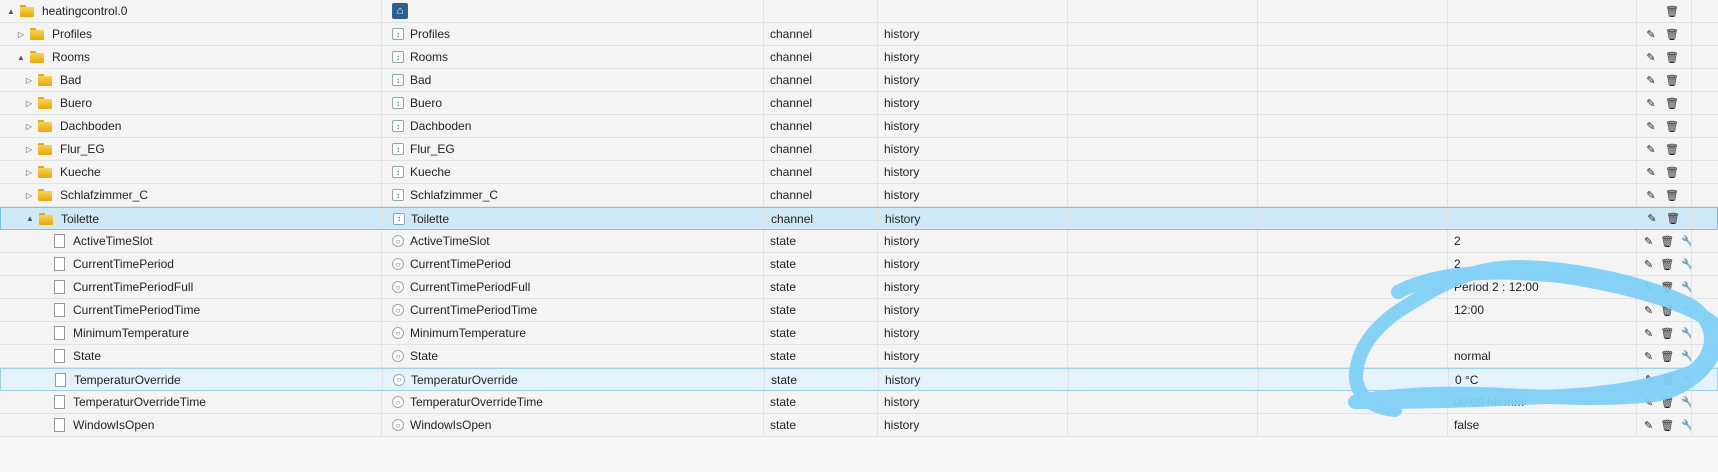 This screenshot has height=472, width=1718. Describe the element at coordinates (859, 80) in the screenshot. I see `tree-row-channel: ▷ Bad ↕ Bad channel history ✎ 🗑` at that location.